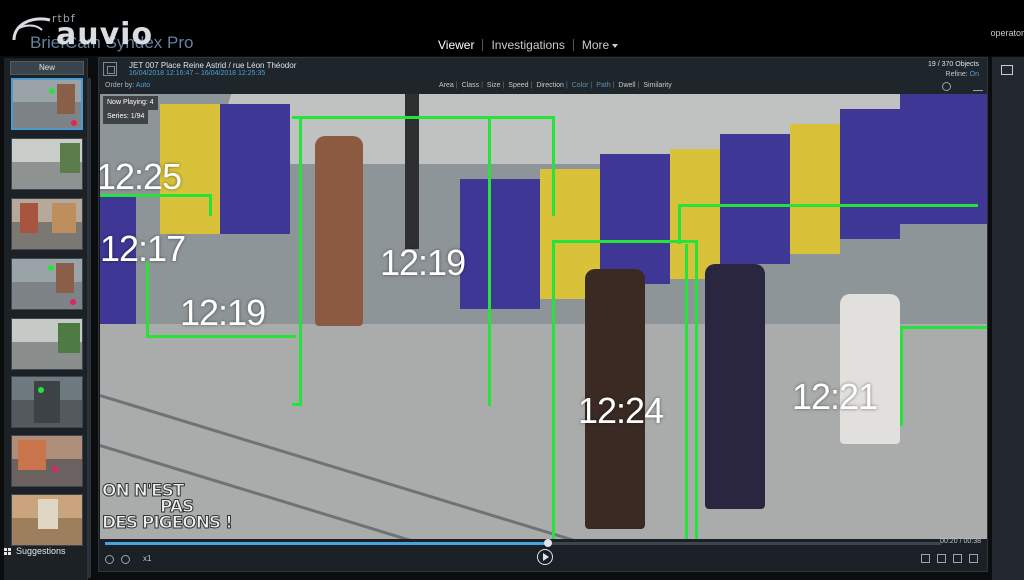  Describe the element at coordinates (962, 74) in the screenshot. I see `refine-toggle: Refine: On` at that location.